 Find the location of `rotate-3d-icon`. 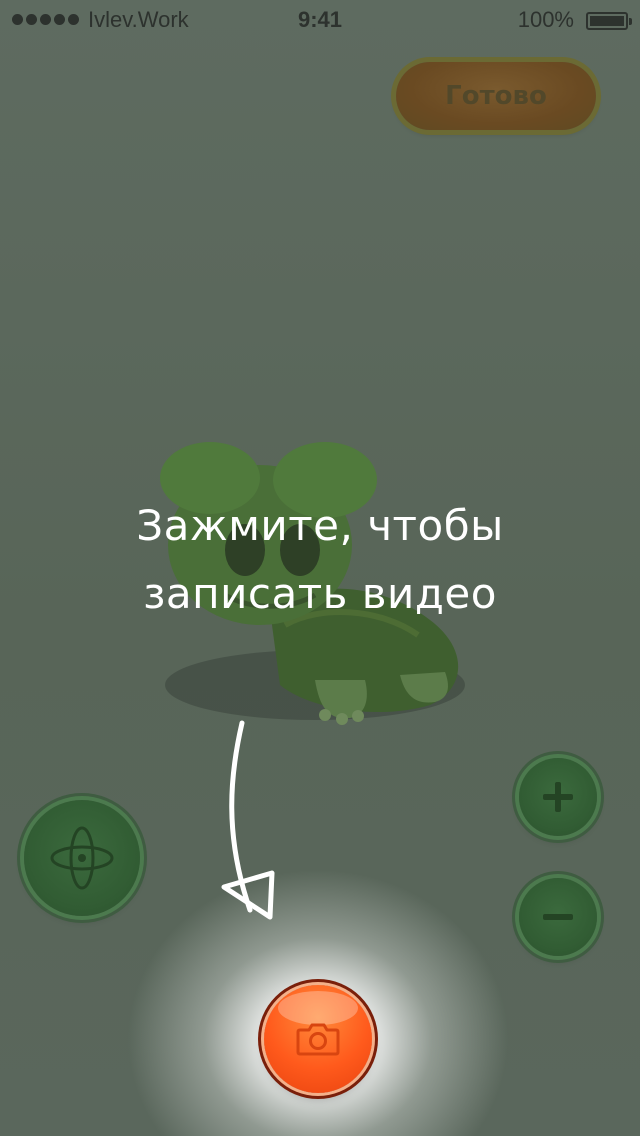

rotate-3d-icon is located at coordinates (82, 858).